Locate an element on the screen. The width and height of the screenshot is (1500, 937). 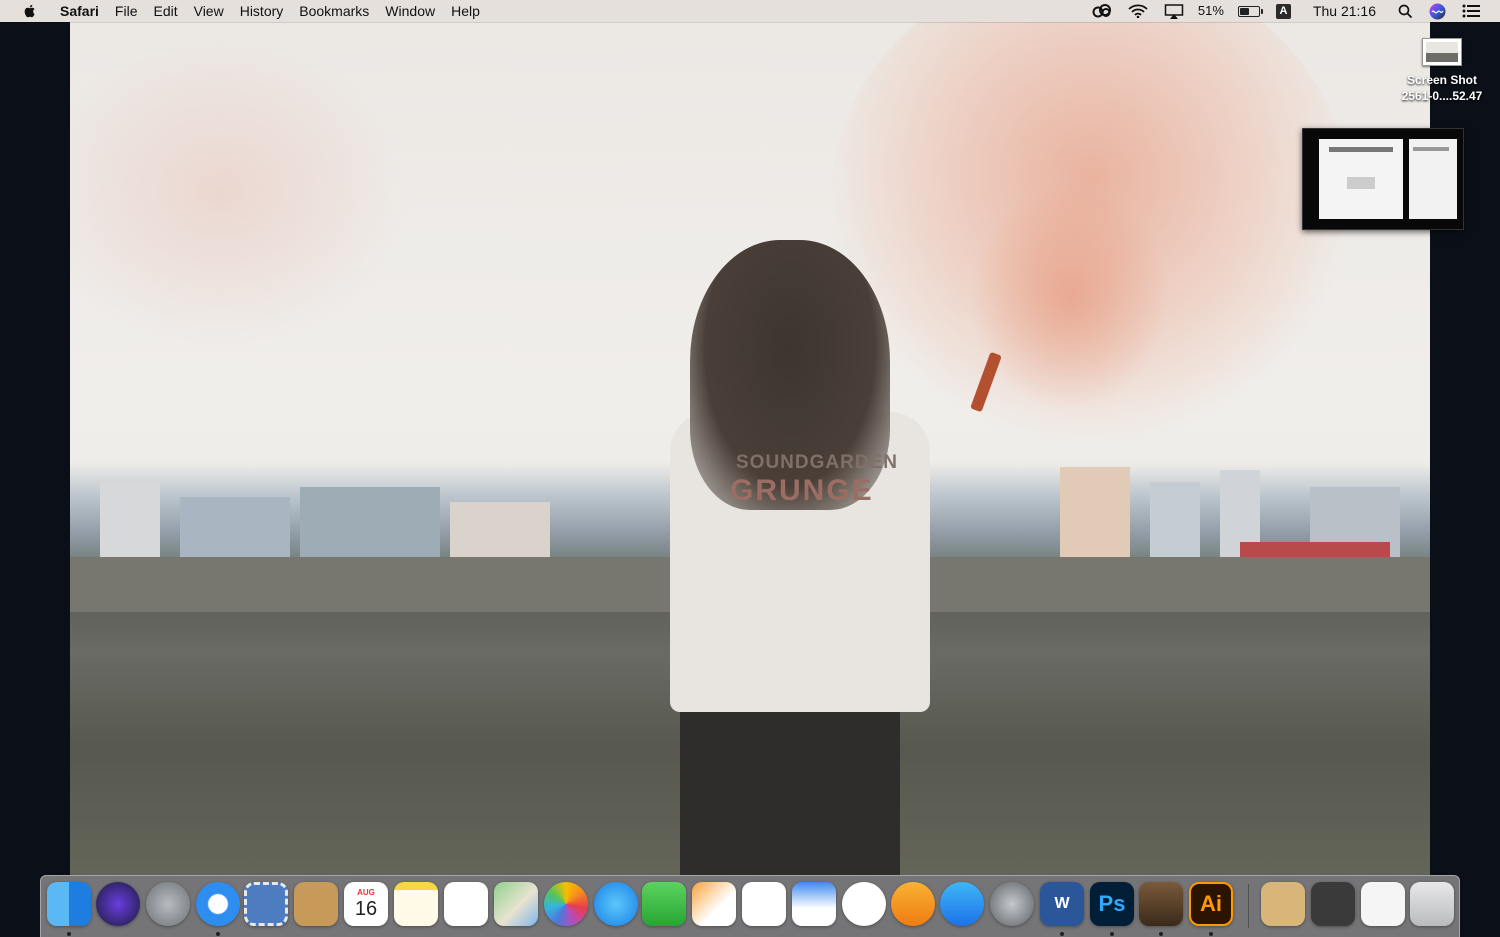
calendar-icon: AUG 16 is located at coordinates (366, 904).